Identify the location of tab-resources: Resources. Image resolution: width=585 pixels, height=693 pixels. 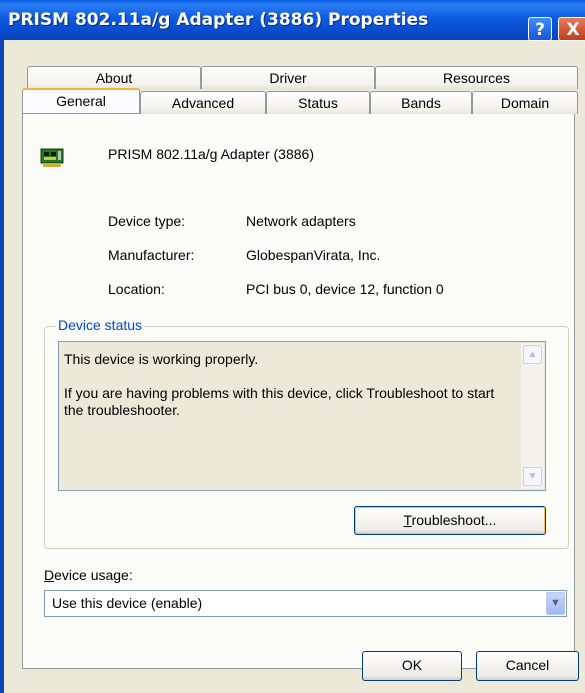
(476, 77).